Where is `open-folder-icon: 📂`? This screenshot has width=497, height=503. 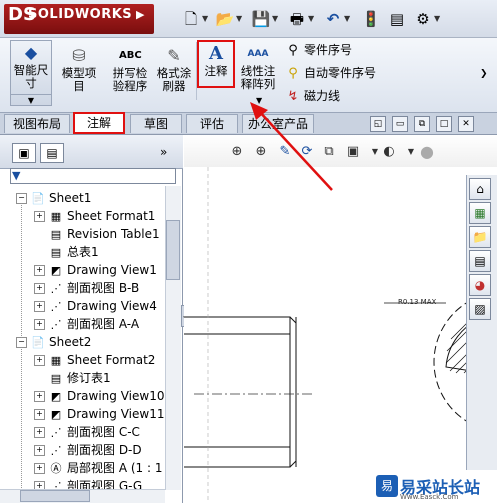
open-folder-icon: 📂 is located at coordinates (225, 19).